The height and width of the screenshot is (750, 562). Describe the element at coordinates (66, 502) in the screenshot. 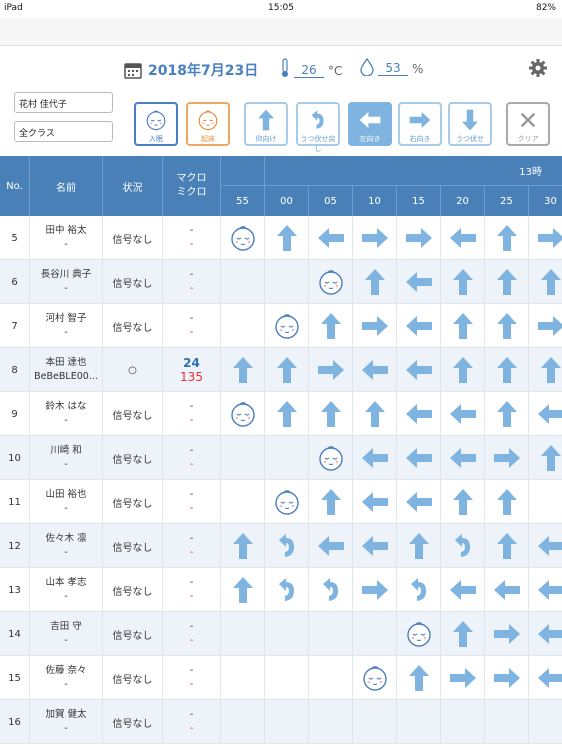

I see `child-name-cell: 山田 裕也 -` at that location.